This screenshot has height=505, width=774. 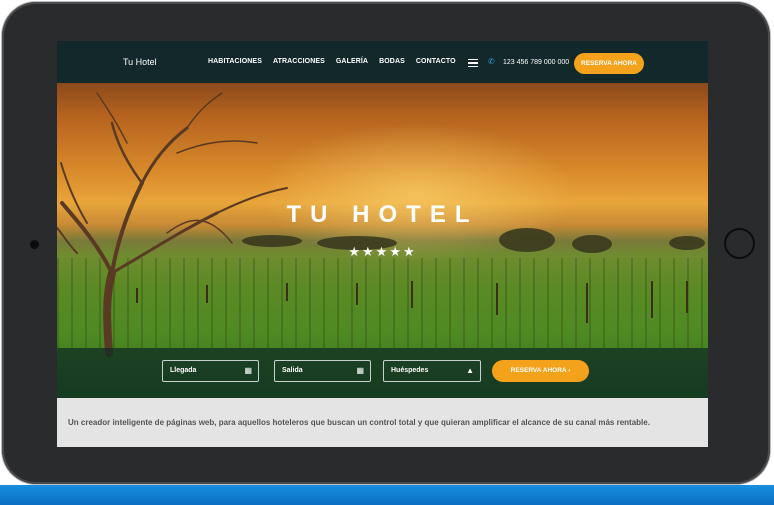 What do you see at coordinates (436, 61) in the screenshot?
I see `menu-item-contacto: CONTACTO` at bounding box center [436, 61].